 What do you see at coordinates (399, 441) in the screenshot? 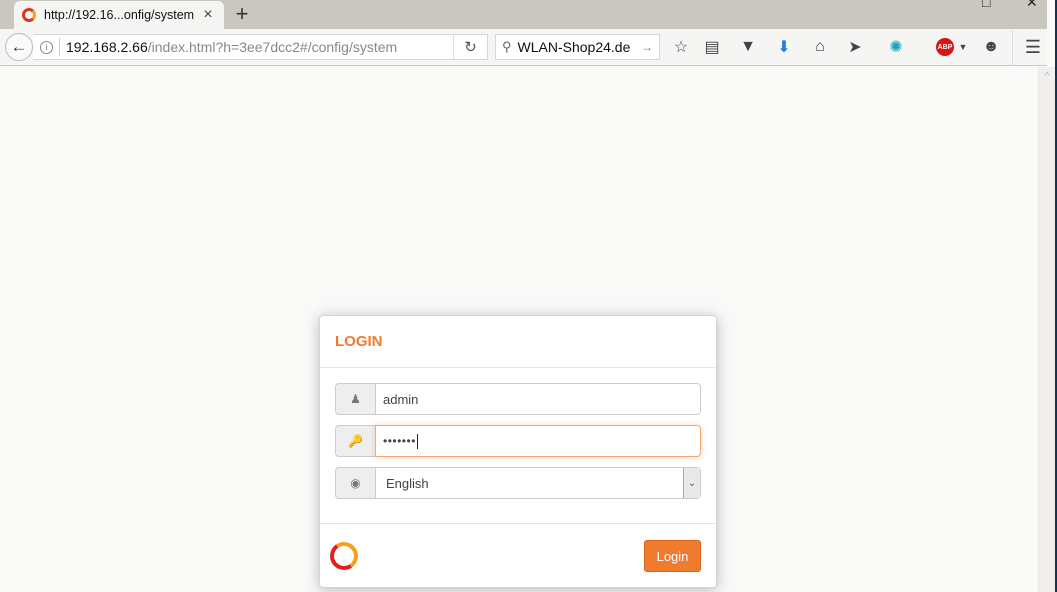
I see `password-mask: •••••••` at bounding box center [399, 441].